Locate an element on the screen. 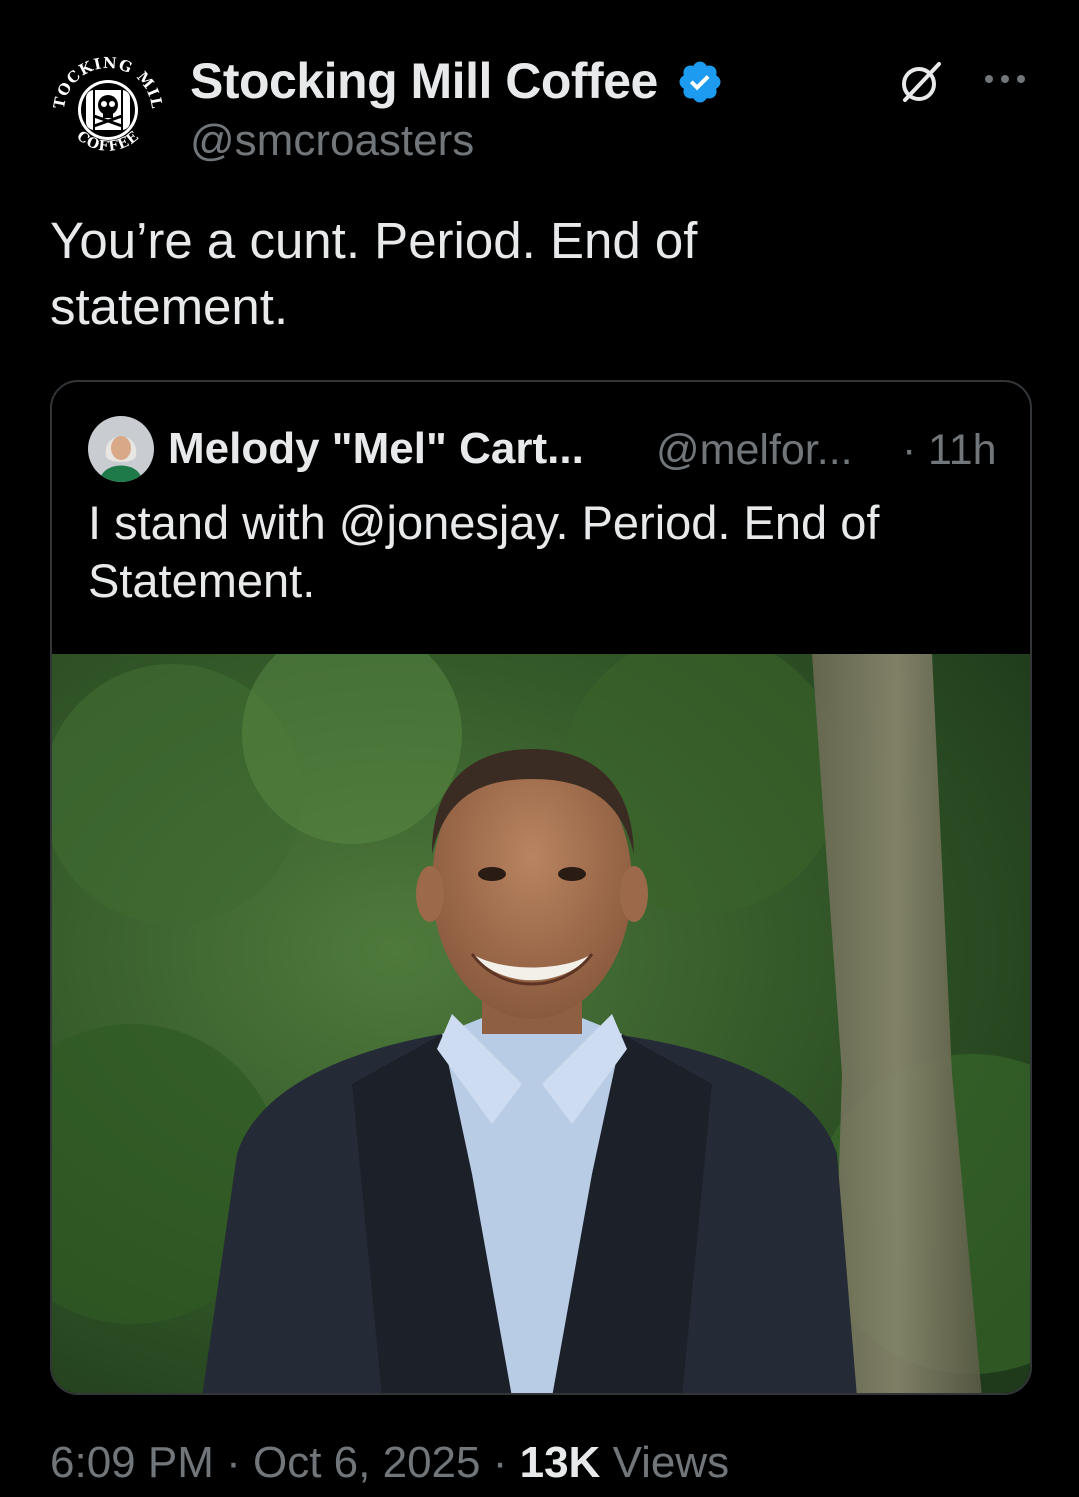  coffee-logo-icon: STOCKING MILL COFFEE is located at coordinates (104, 102).